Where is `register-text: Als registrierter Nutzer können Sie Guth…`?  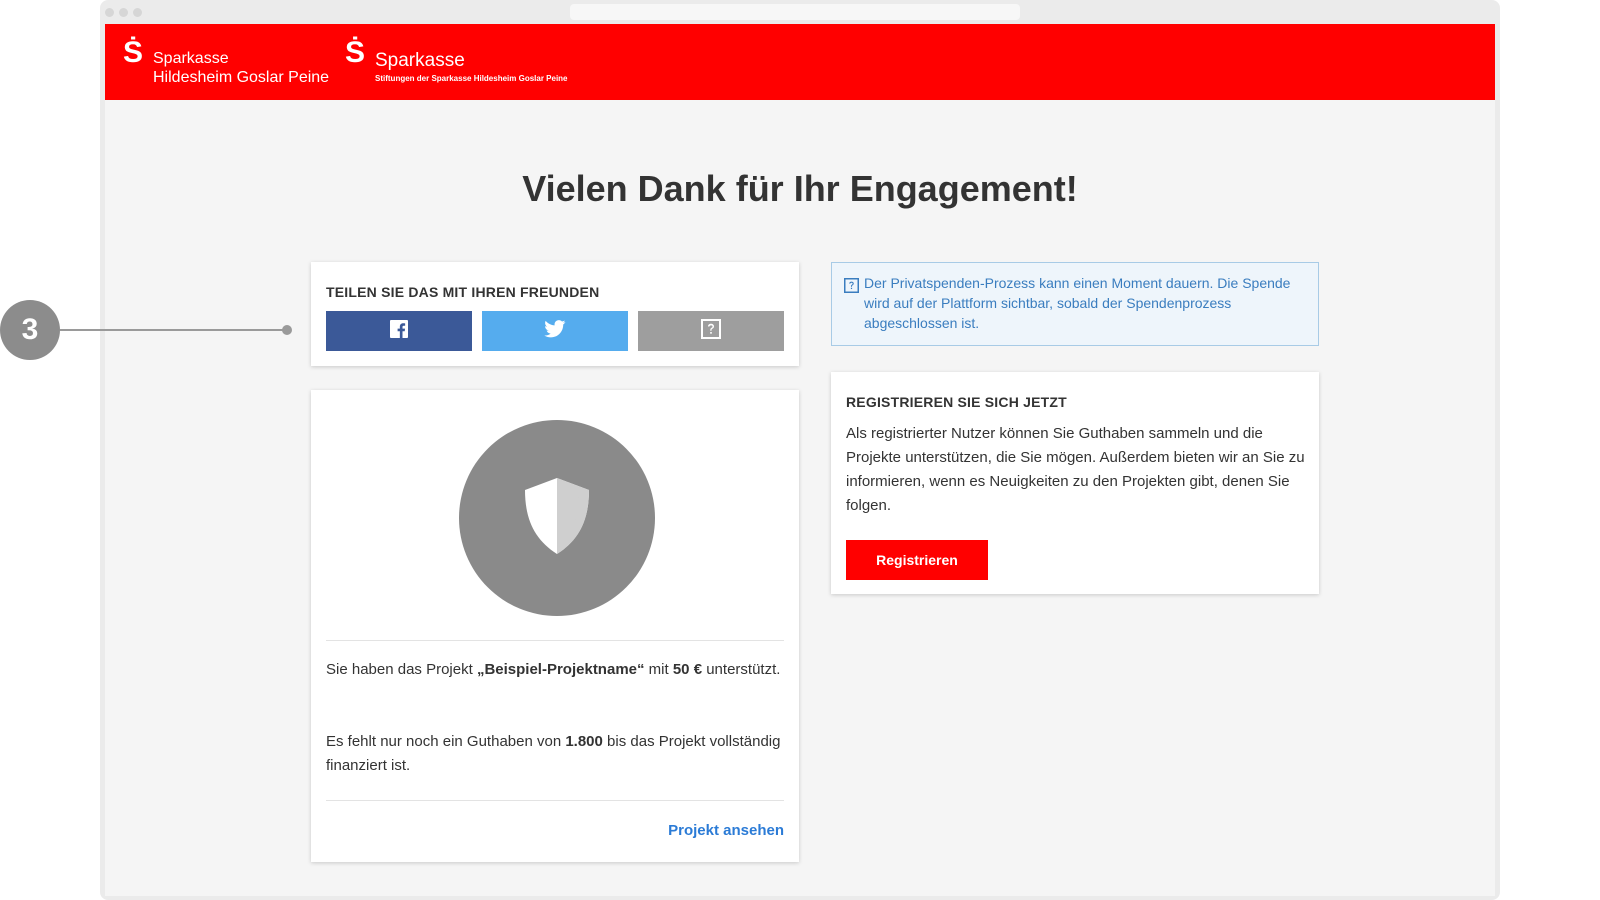
register-text: Als registrierter Nutzer können Sie Guth… is located at coordinates (1075, 469).